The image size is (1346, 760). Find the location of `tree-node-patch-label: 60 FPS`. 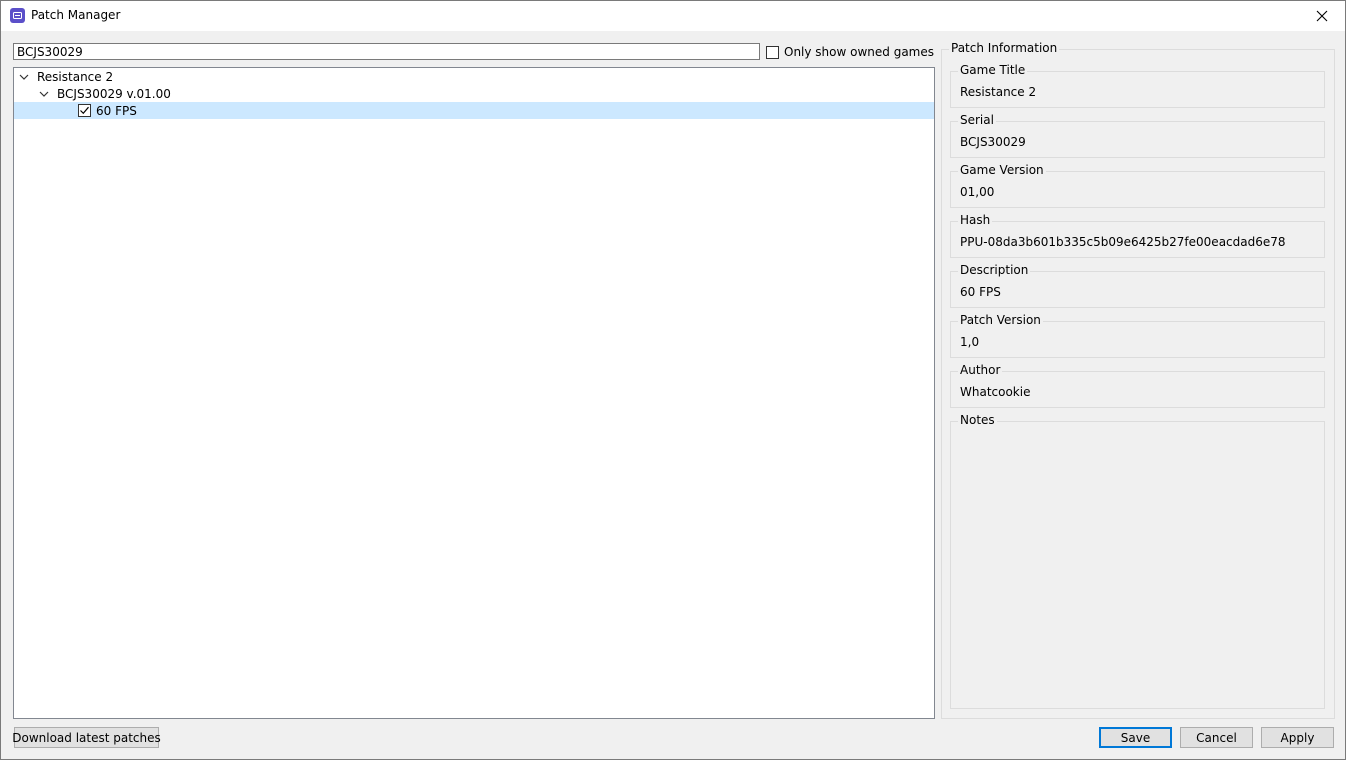

tree-node-patch-label: 60 FPS is located at coordinates (116, 110).